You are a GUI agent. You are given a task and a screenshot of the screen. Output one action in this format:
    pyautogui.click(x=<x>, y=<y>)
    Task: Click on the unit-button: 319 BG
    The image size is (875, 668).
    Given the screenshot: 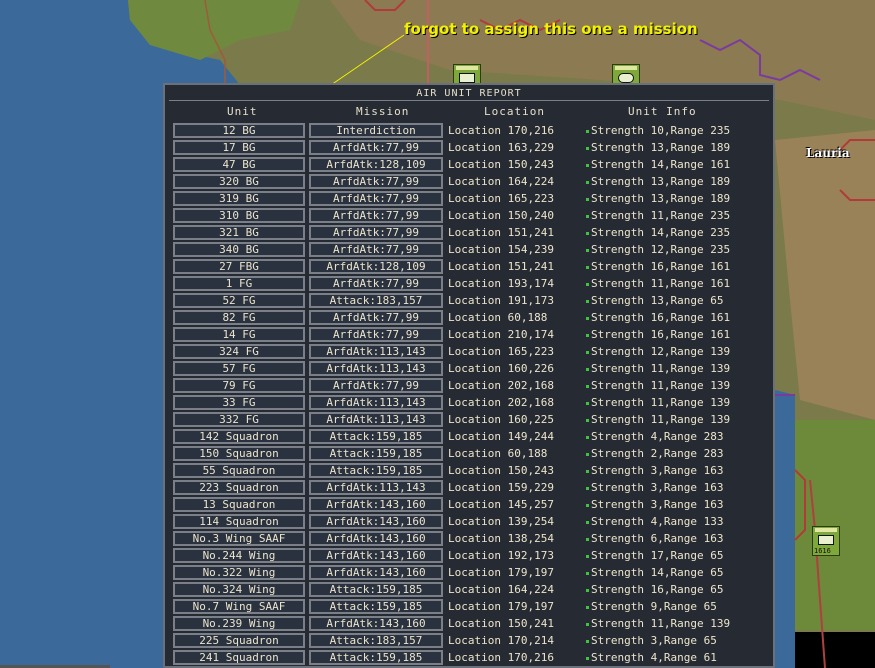 What is the action you would take?
    pyautogui.click(x=239, y=198)
    